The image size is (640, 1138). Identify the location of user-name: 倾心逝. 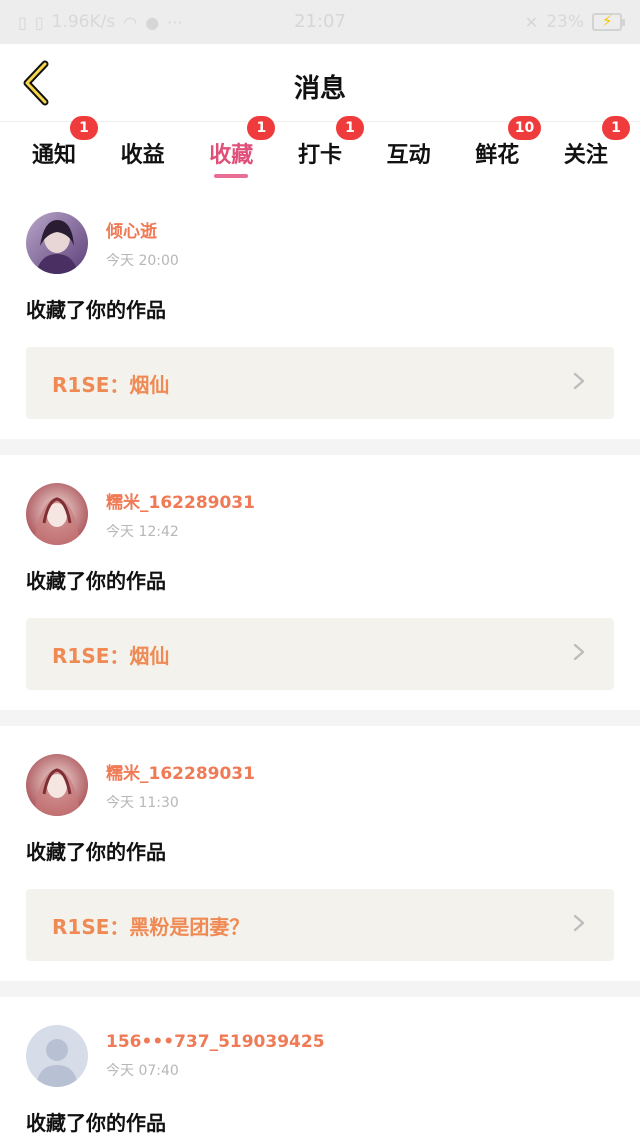
(142, 229).